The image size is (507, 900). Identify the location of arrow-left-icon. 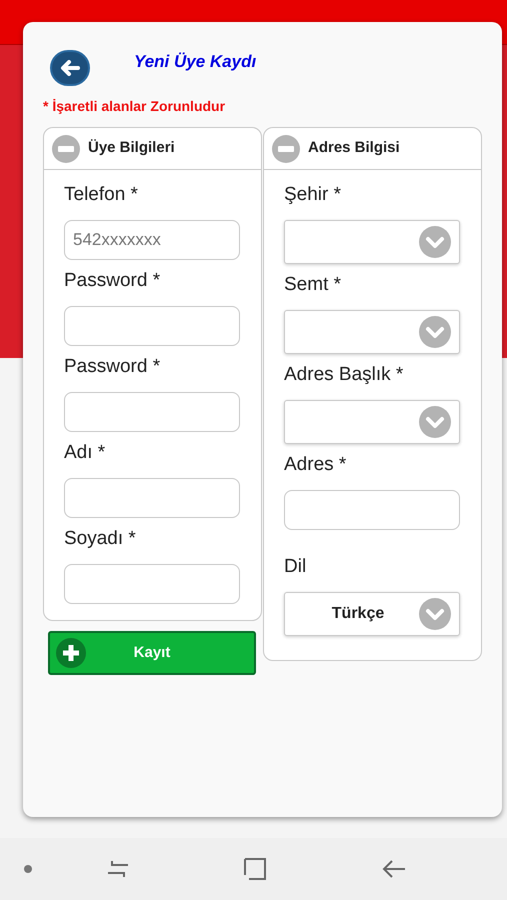
(70, 68).